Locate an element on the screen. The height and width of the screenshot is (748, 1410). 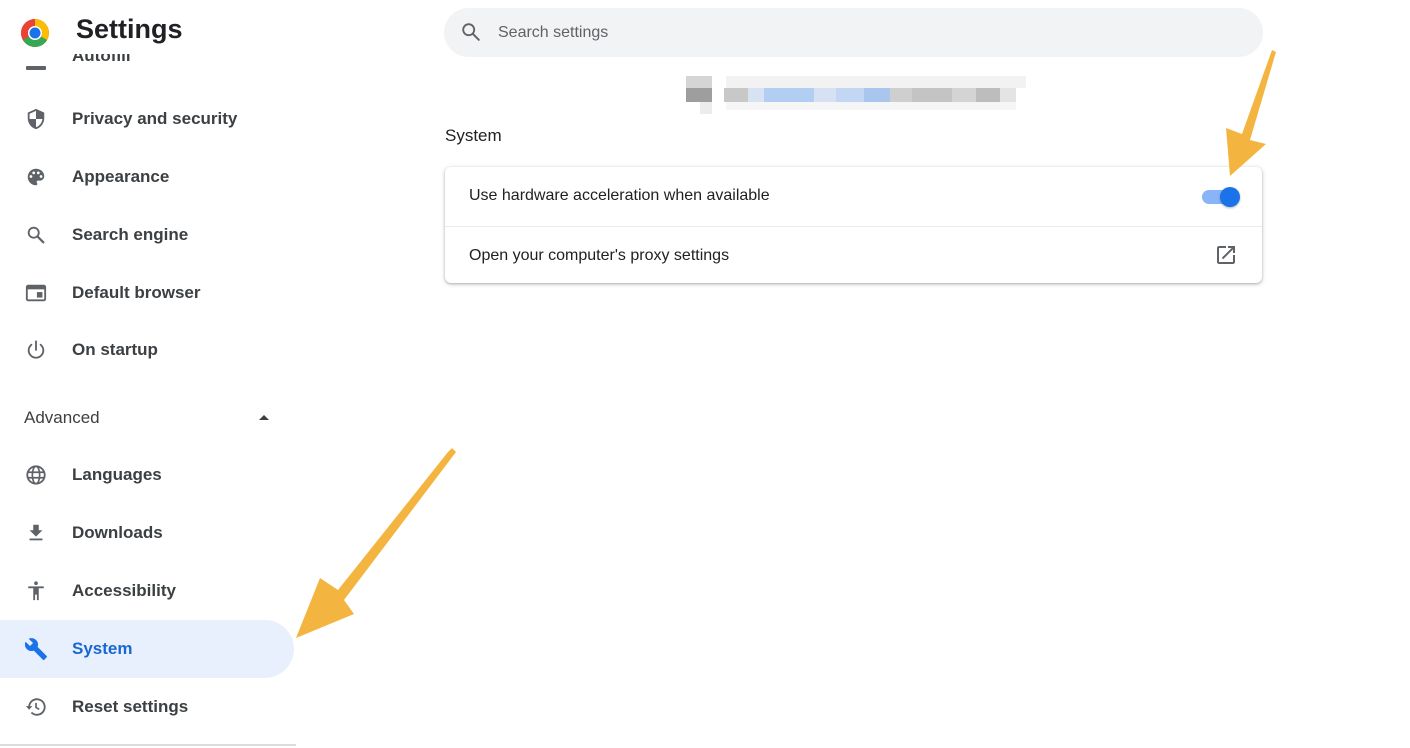
sidebar-divider is located at coordinates (148, 745).